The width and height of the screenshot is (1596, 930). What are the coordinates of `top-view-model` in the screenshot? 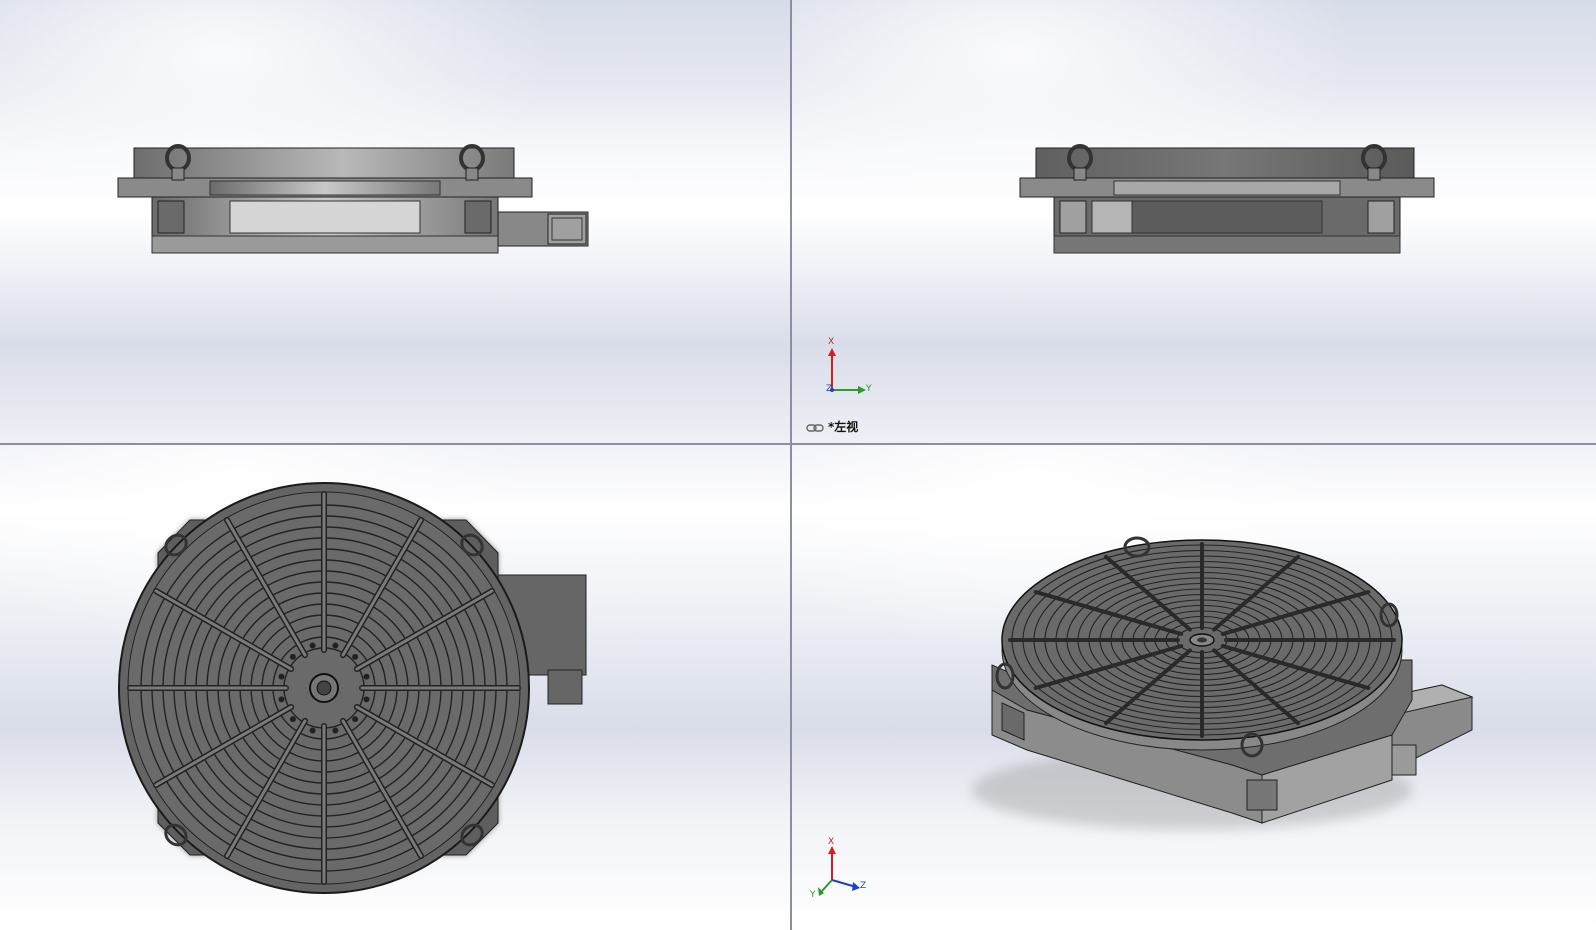 It's located at (352, 688).